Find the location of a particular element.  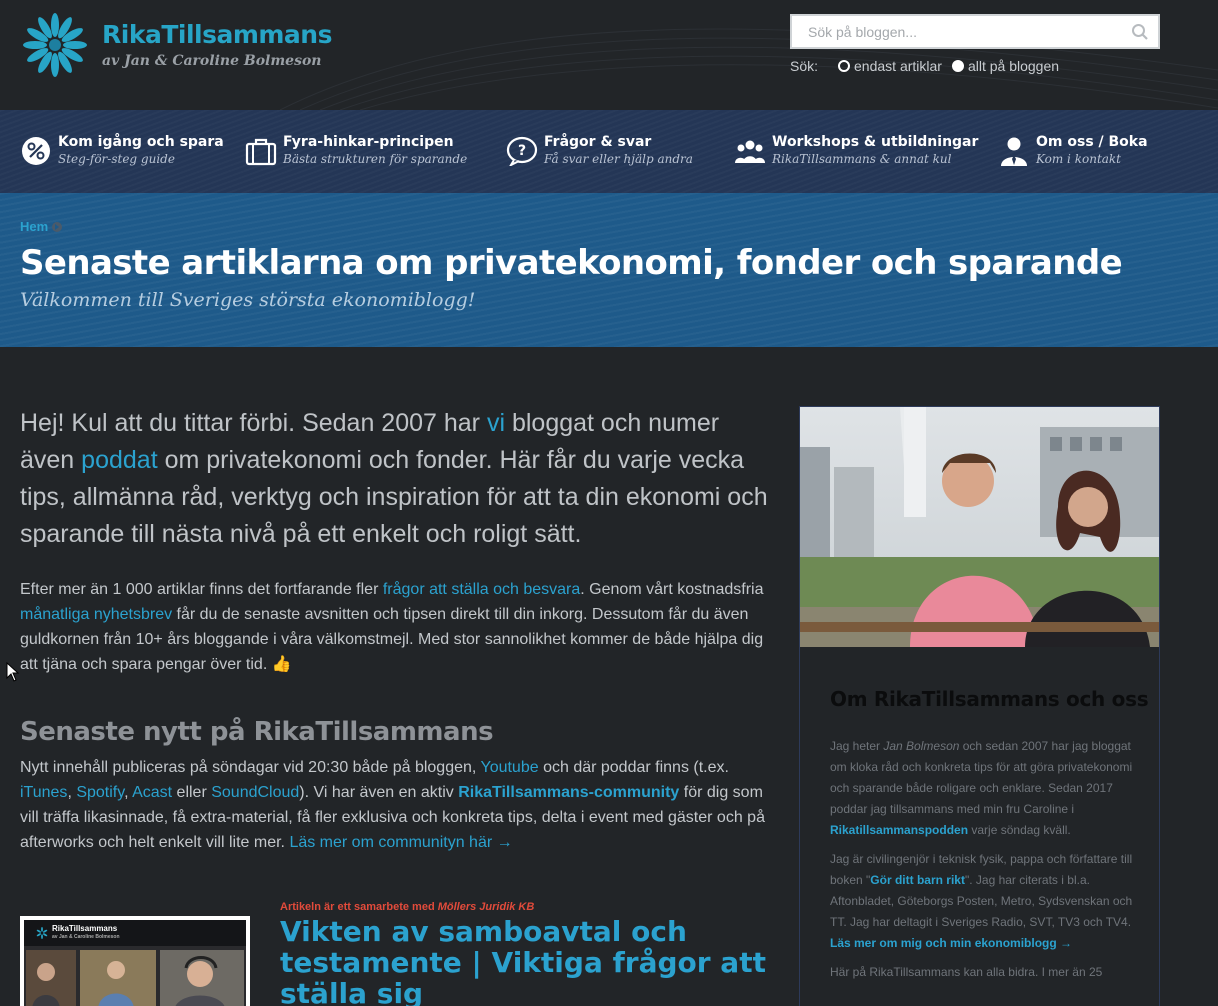

link-read-more-about: Läs mer om mig och min ekonomiblogg → is located at coordinates (951, 943).